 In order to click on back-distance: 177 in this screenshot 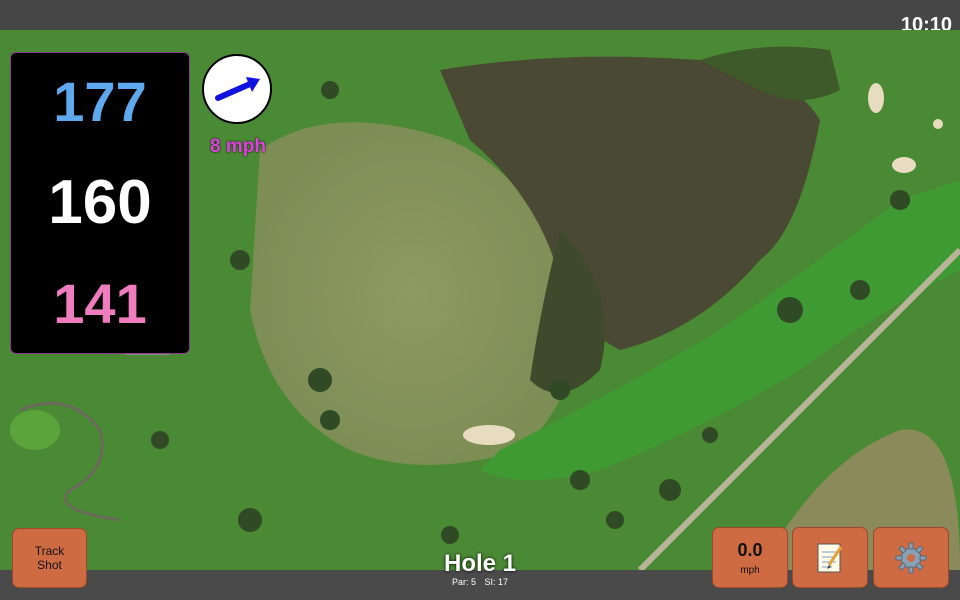, I will do `click(100, 101)`.